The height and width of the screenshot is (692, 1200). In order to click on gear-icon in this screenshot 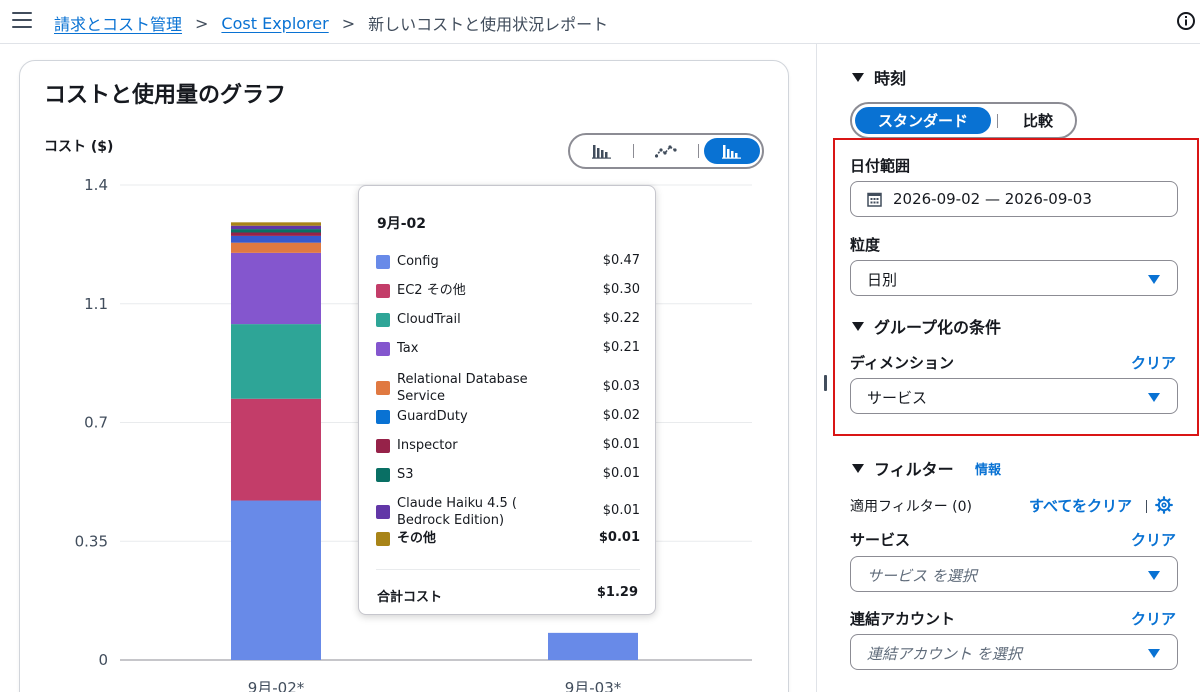, I will do `click(1164, 505)`.